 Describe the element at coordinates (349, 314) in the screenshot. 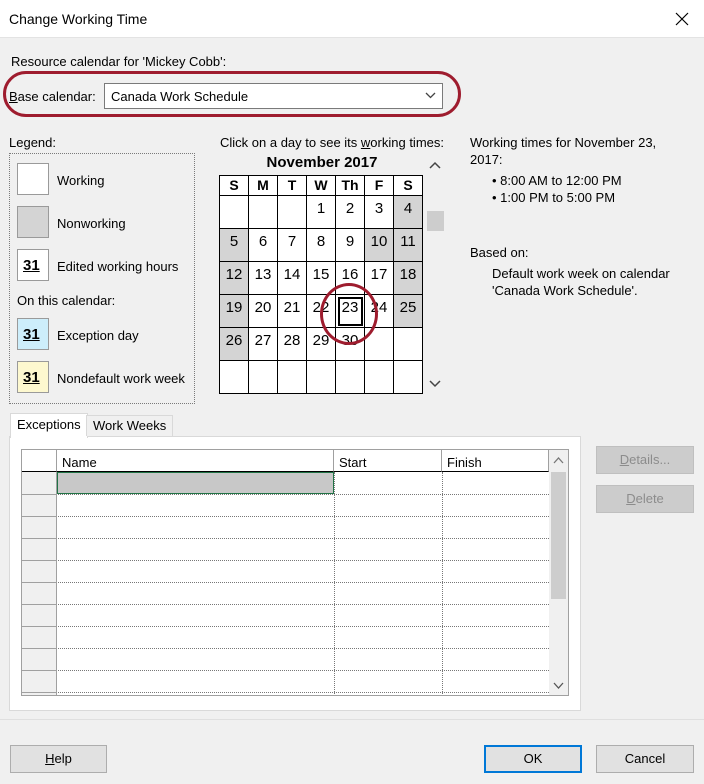

I see `annotation-circle` at that location.